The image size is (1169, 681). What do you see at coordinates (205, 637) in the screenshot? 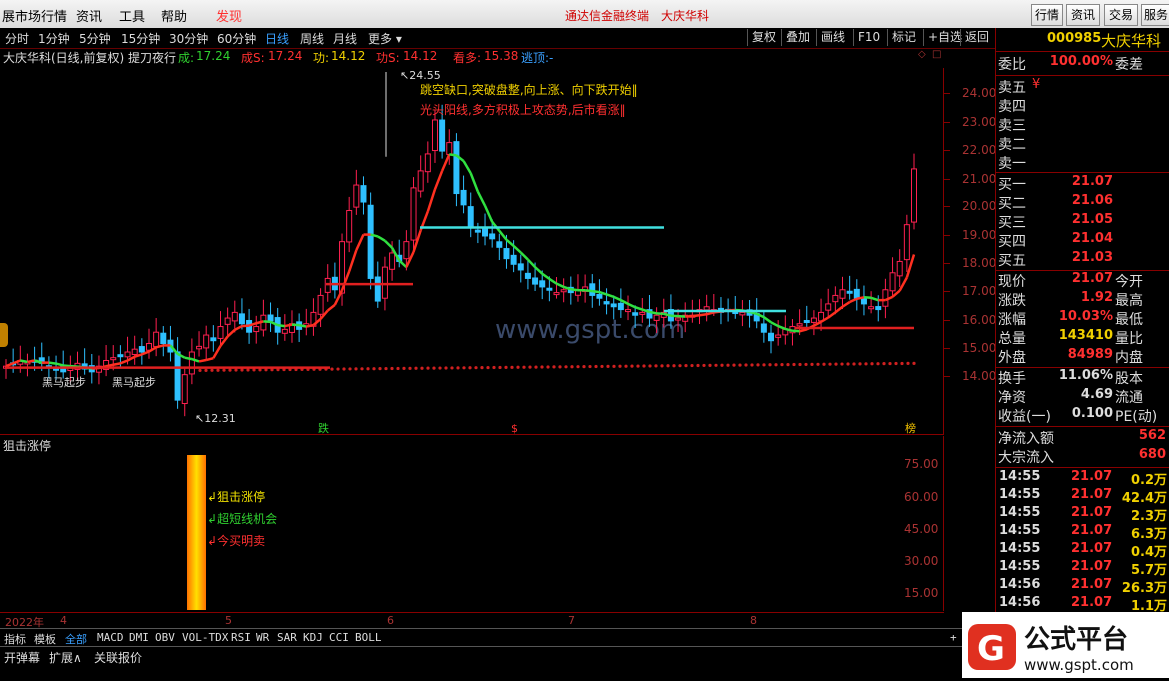
I see `tab-vol-tdx: VOL-TDX` at bounding box center [205, 637].